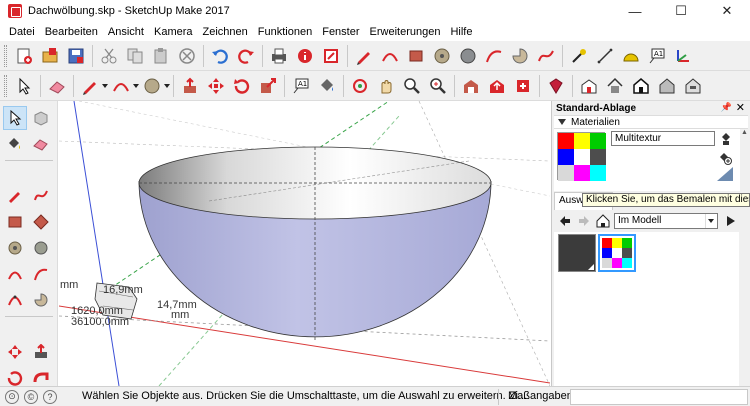 This screenshot has height=406, width=750. Describe the element at coordinates (41, 274) in the screenshot. I see `arc-2pt-tool` at that location.